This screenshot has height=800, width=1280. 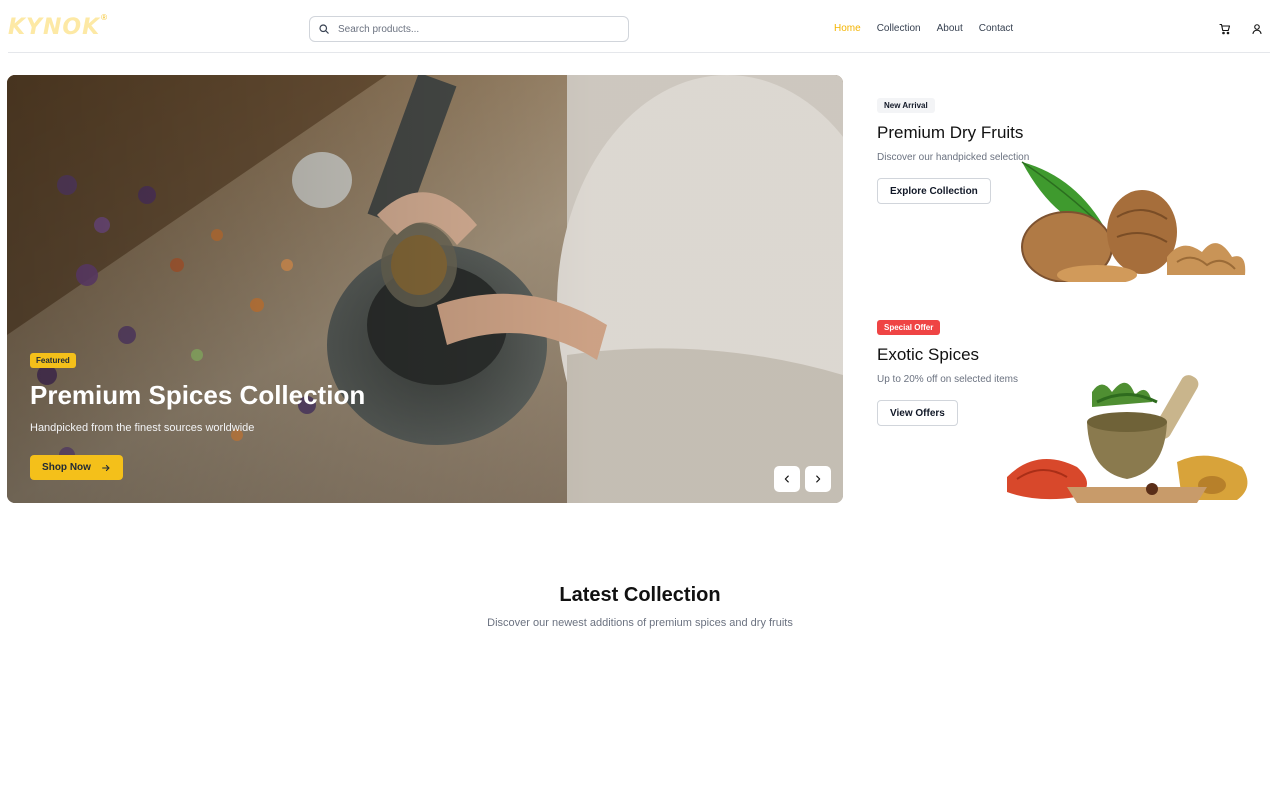 I want to click on registered-mark: ®, so click(x=104, y=17).